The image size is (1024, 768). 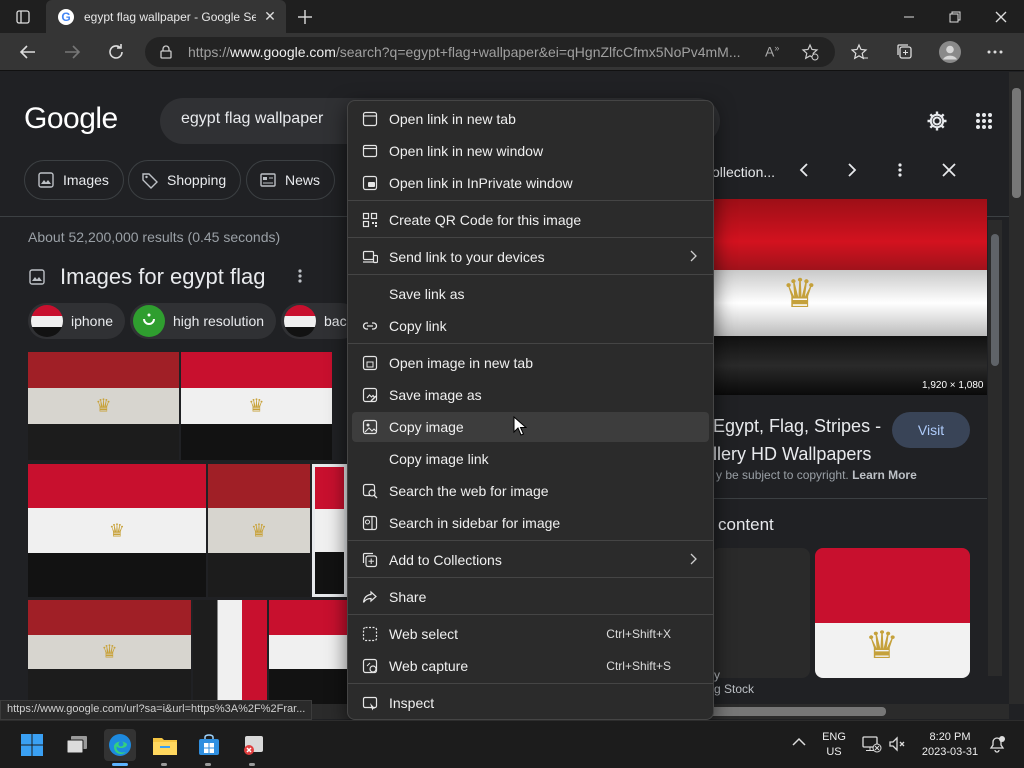 I want to click on browser-tab-active: G egypt flag wallpaper - Google Se ✕, so click(x=166, y=16).